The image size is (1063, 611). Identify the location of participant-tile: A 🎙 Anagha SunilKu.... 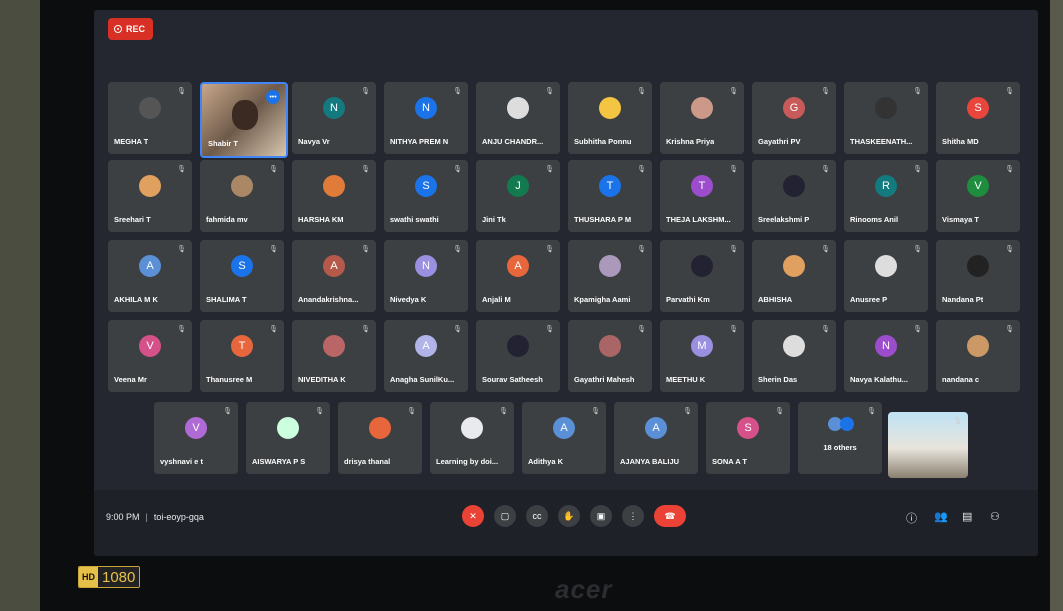
(426, 356).